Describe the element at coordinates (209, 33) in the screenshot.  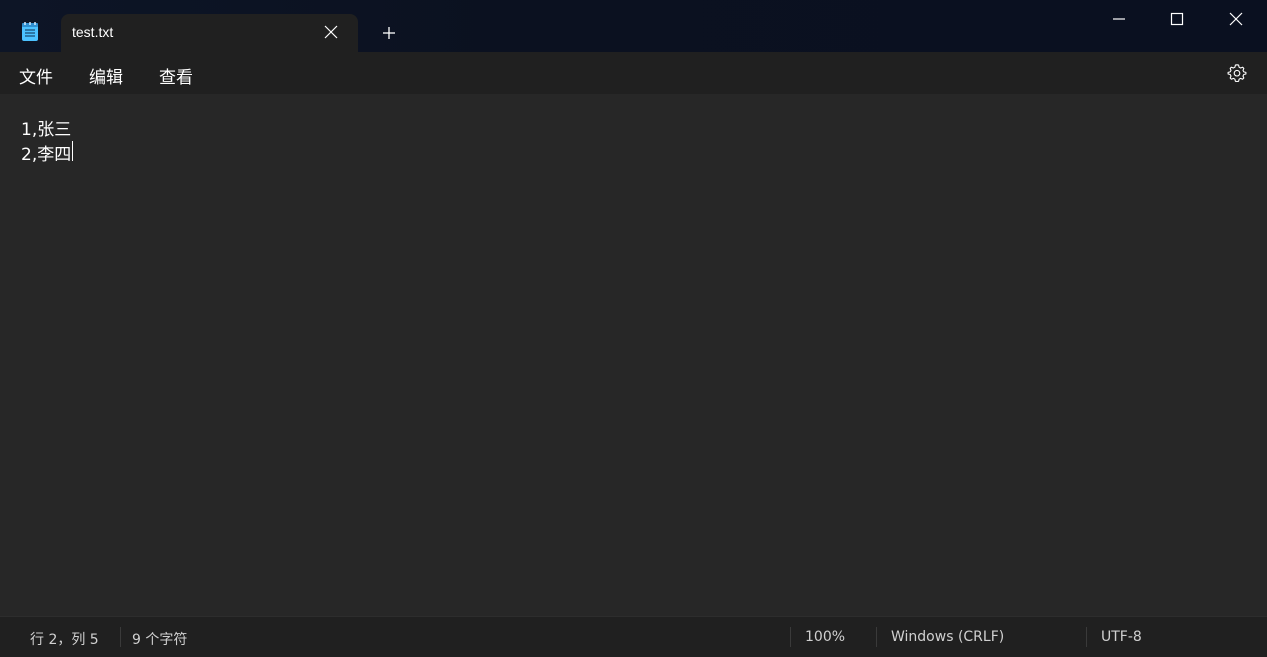
I see `tab-test-txt: test.txt` at that location.